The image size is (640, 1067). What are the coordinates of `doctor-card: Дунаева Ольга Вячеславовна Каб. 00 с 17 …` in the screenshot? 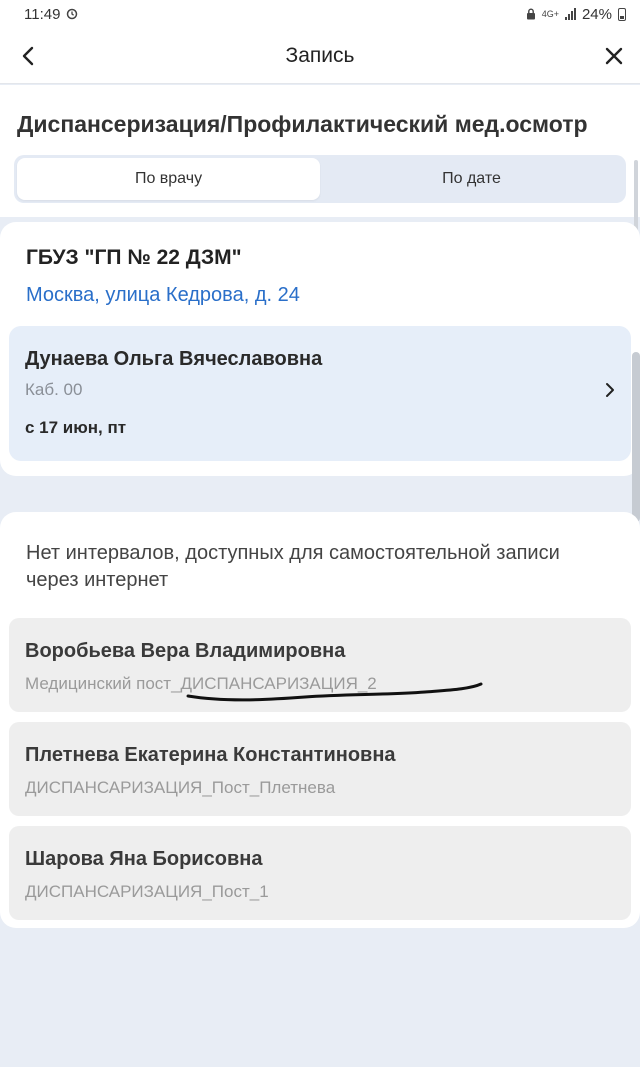 It's located at (320, 393).